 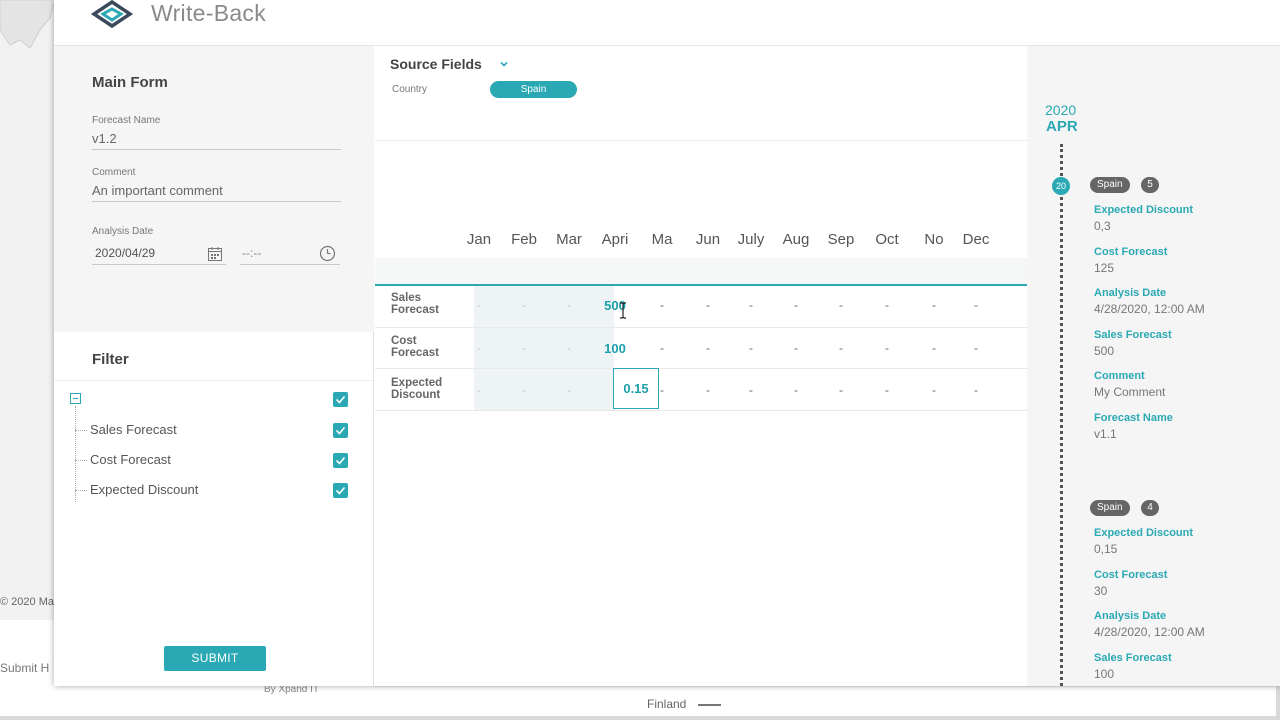 What do you see at coordinates (112, 14) in the screenshot?
I see `diamond-logo-icon` at bounding box center [112, 14].